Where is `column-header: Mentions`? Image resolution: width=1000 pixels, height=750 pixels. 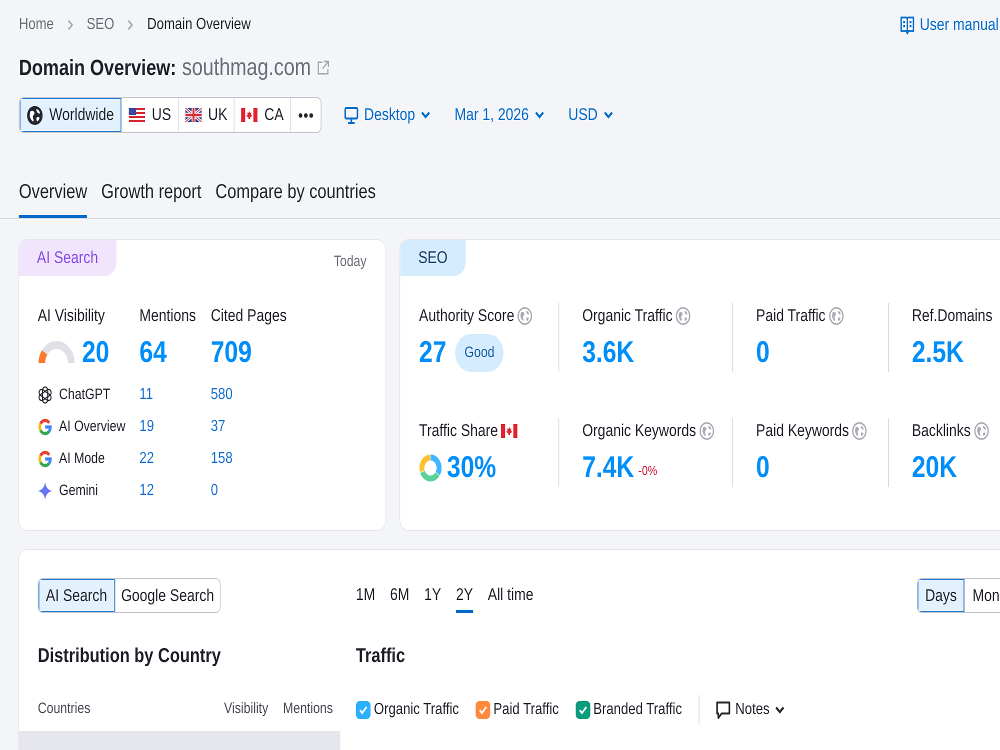
column-header: Mentions is located at coordinates (308, 709).